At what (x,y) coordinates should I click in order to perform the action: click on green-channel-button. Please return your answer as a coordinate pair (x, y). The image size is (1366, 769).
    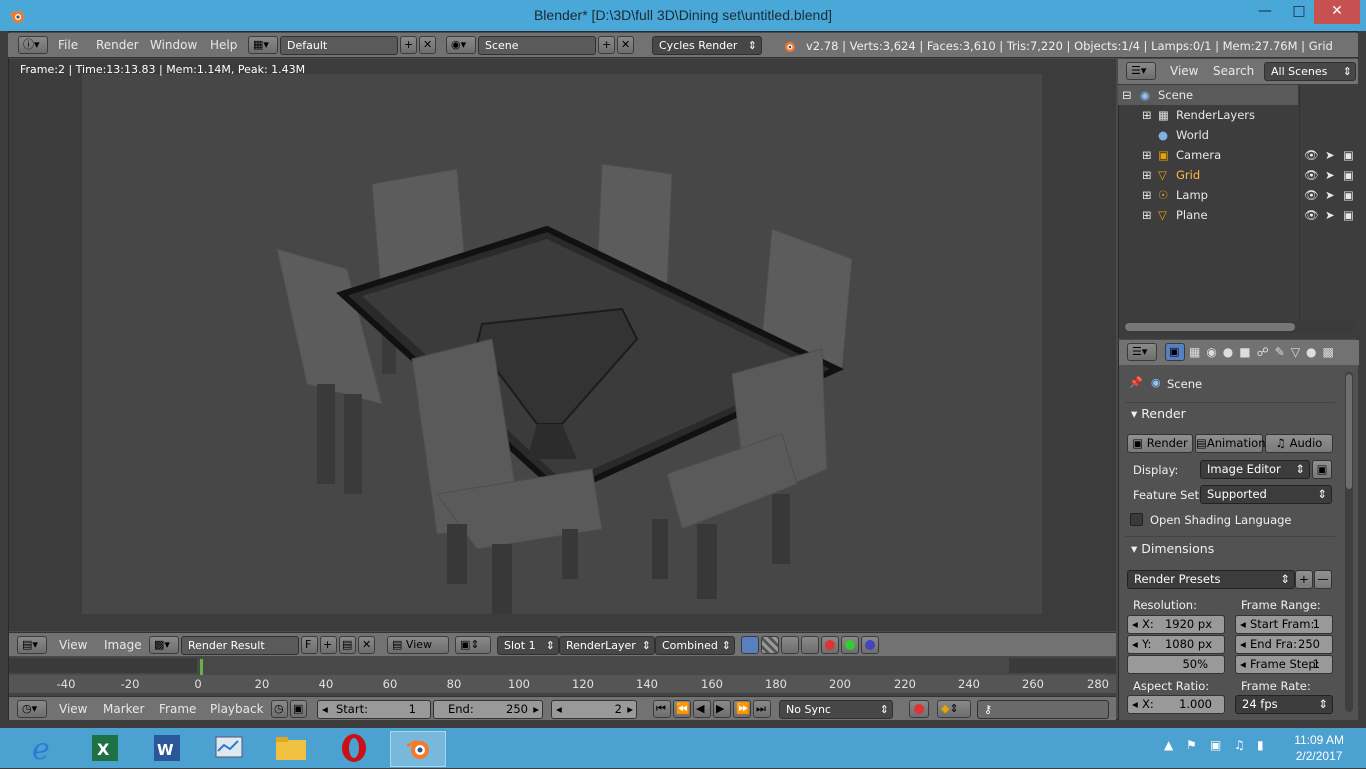
    Looking at the image, I should click on (850, 645).